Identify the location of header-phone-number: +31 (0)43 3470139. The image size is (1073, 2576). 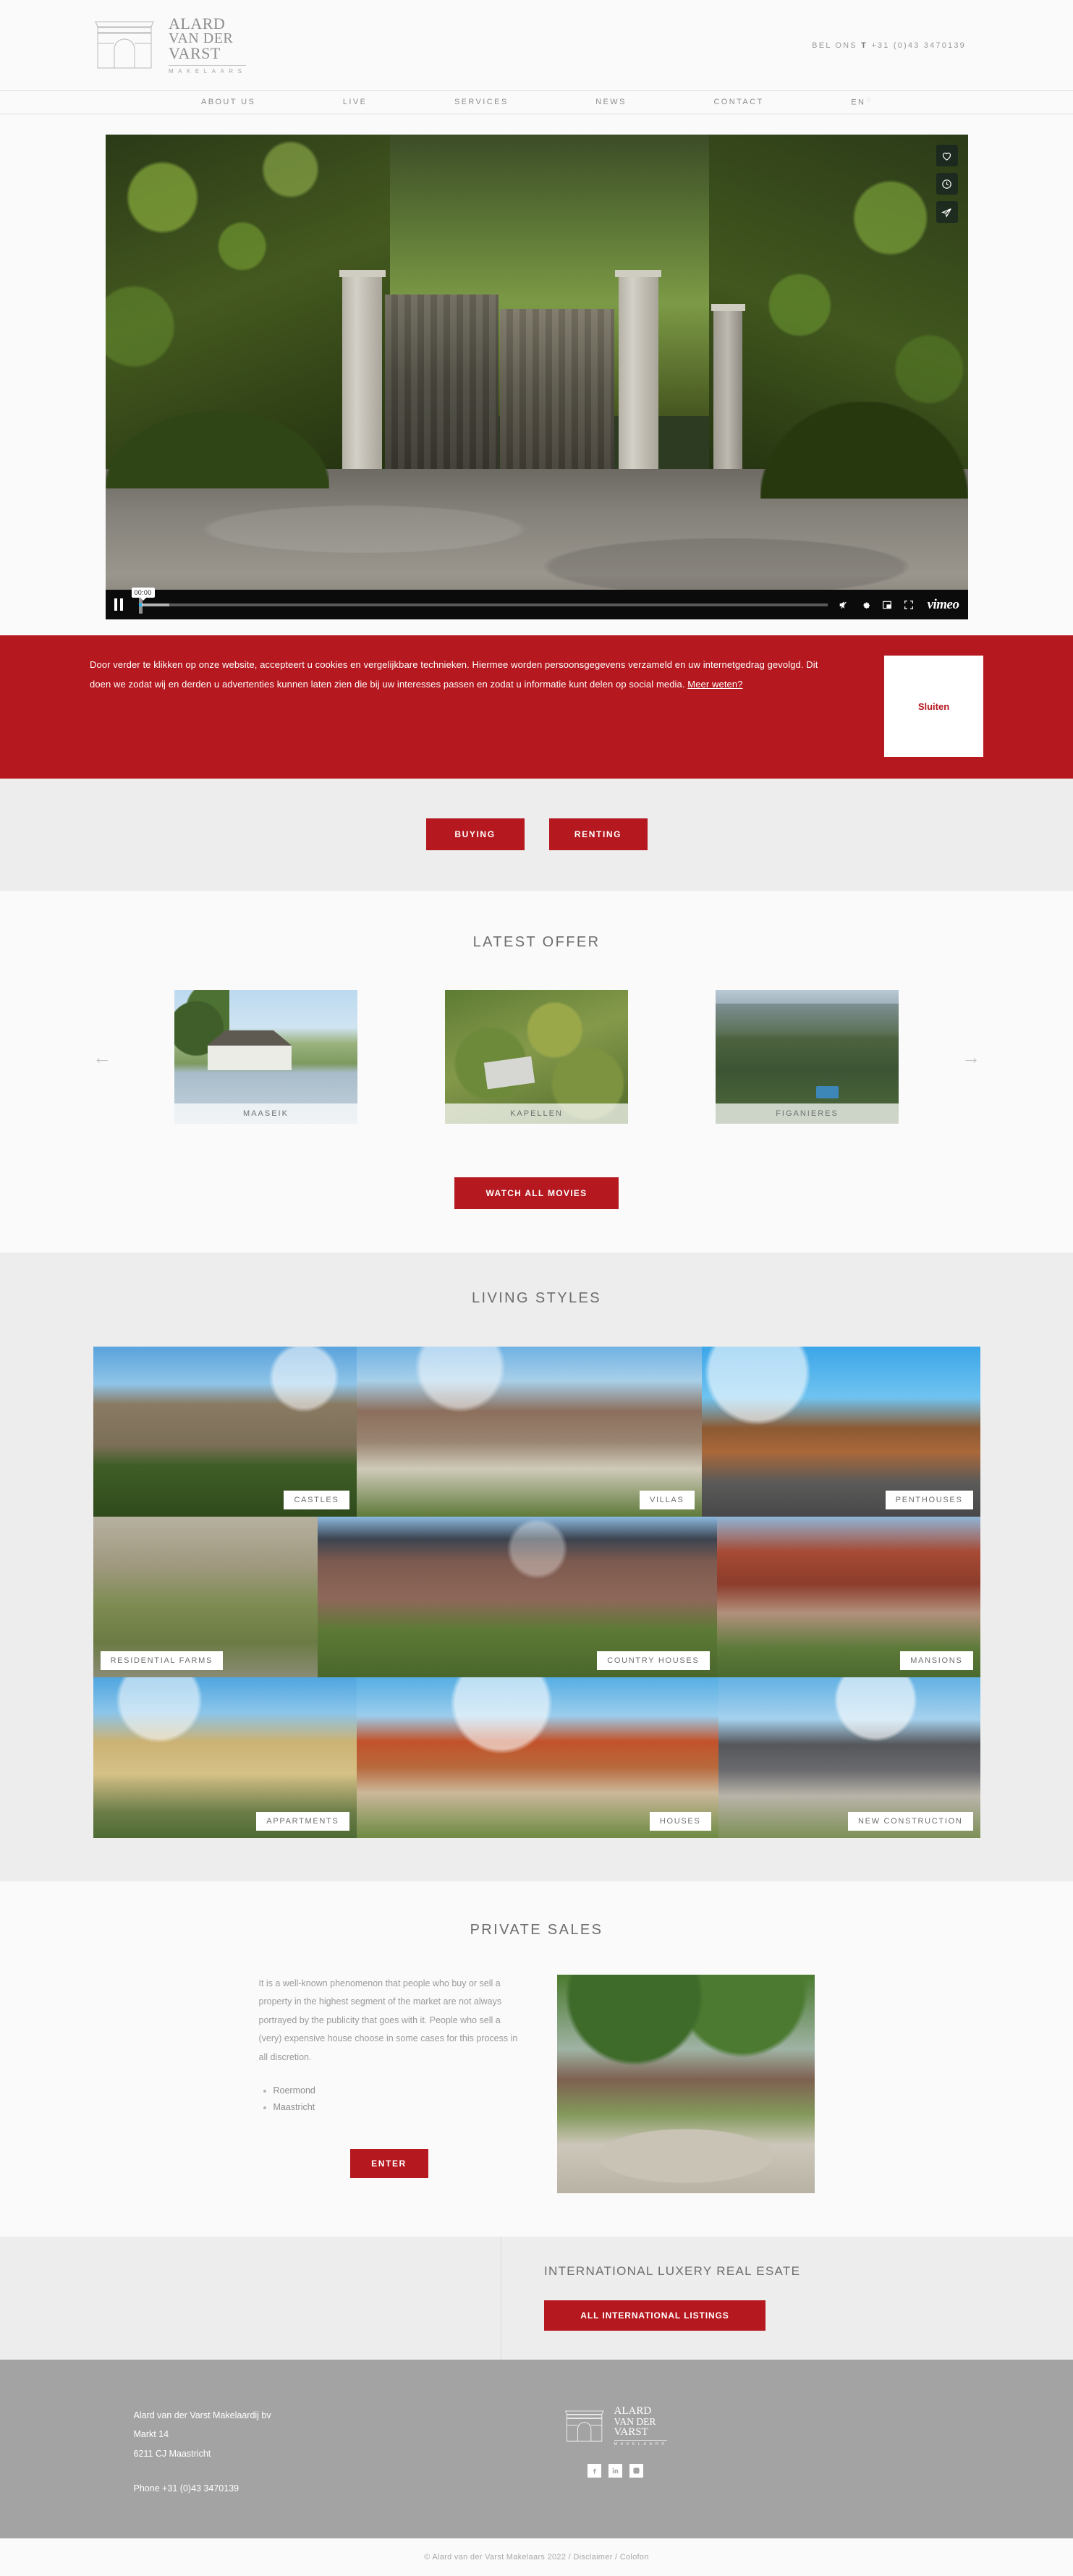
(919, 45).